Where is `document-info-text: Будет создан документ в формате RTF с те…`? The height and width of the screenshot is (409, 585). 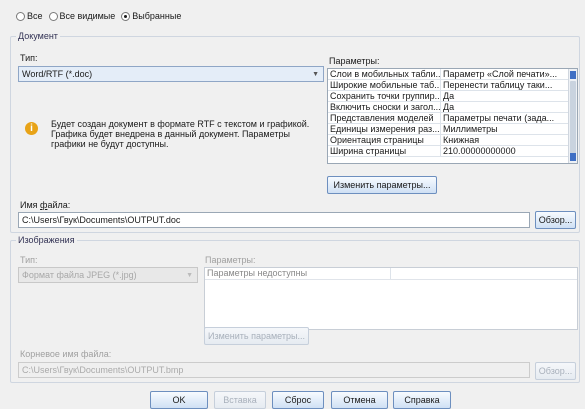 document-info-text: Будет создан документ в формате RTF с те… is located at coordinates (188, 134).